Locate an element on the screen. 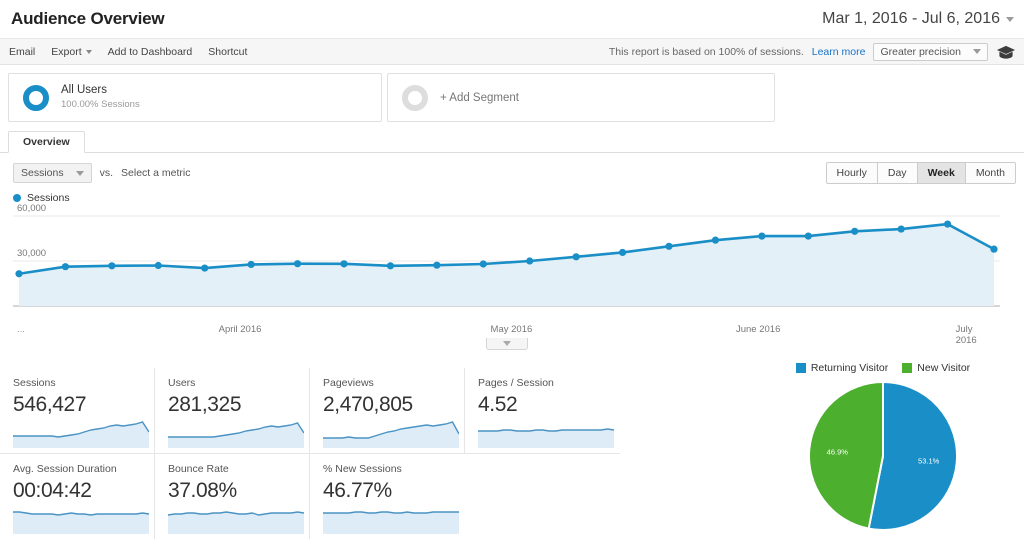 The height and width of the screenshot is (544, 1024). metric-card-label: Sessions is located at coordinates (34, 383).